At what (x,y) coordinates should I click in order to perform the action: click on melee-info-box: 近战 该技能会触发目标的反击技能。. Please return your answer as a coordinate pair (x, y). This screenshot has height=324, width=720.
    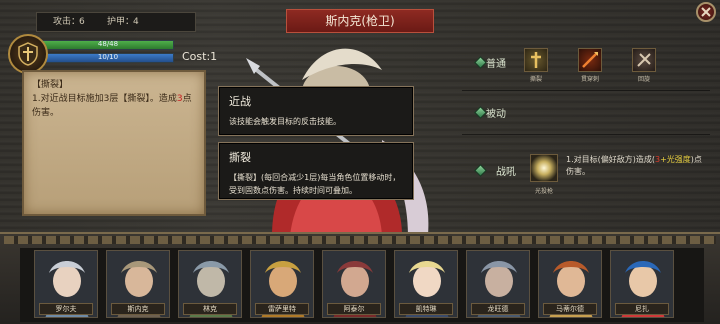
    Looking at the image, I should click on (316, 111).